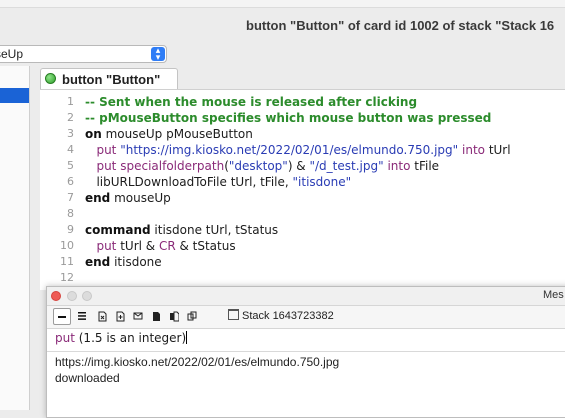 This screenshot has height=418, width=565. What do you see at coordinates (140, 198) in the screenshot?
I see `code-token: mouseUp` at bounding box center [140, 198].